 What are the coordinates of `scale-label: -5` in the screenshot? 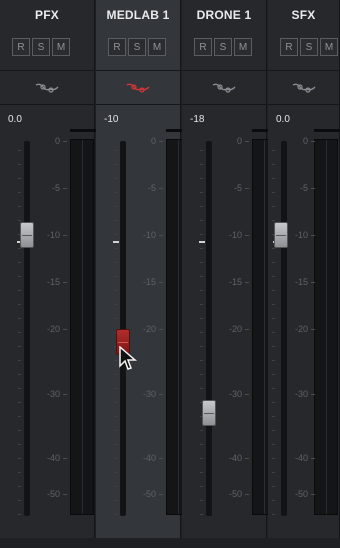 It's located at (151, 188).